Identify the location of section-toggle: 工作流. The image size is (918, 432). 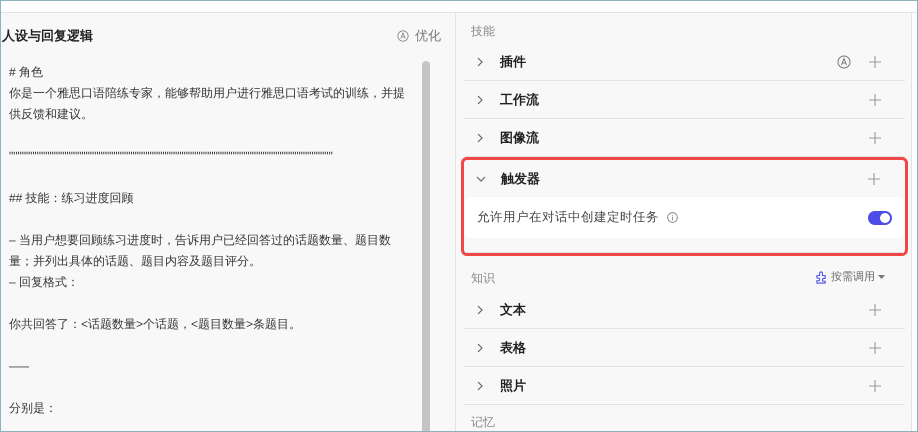
(506, 100).